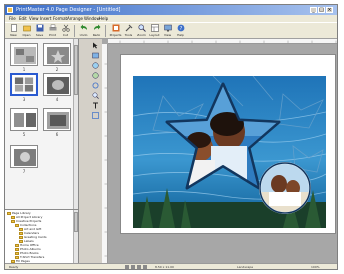 The height and width of the screenshot is (274, 344). I want to click on page-number-3: 3, so click(24, 99).